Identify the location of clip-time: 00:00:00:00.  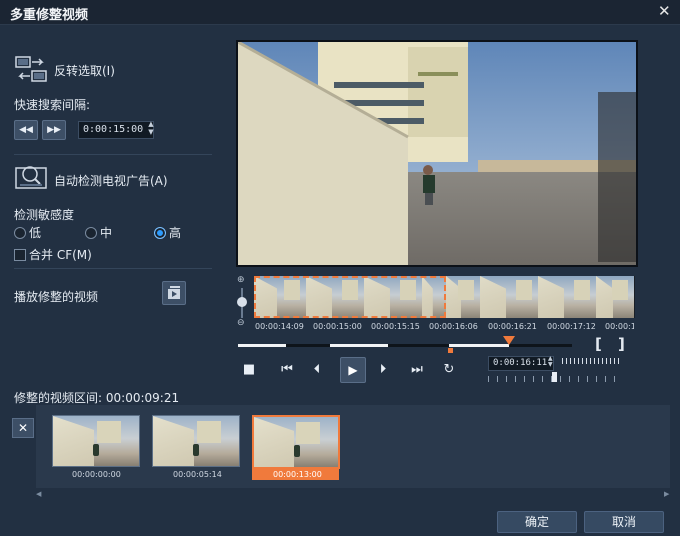
(96, 474).